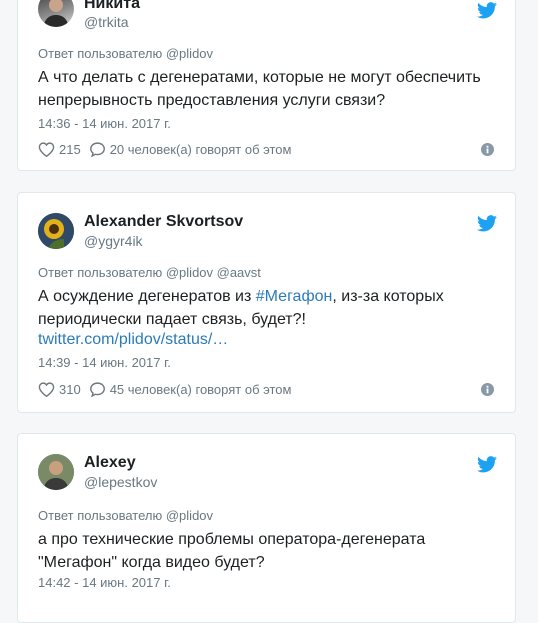 Image resolution: width=538 pixels, height=623 pixels. I want to click on like-count: 215, so click(70, 149).